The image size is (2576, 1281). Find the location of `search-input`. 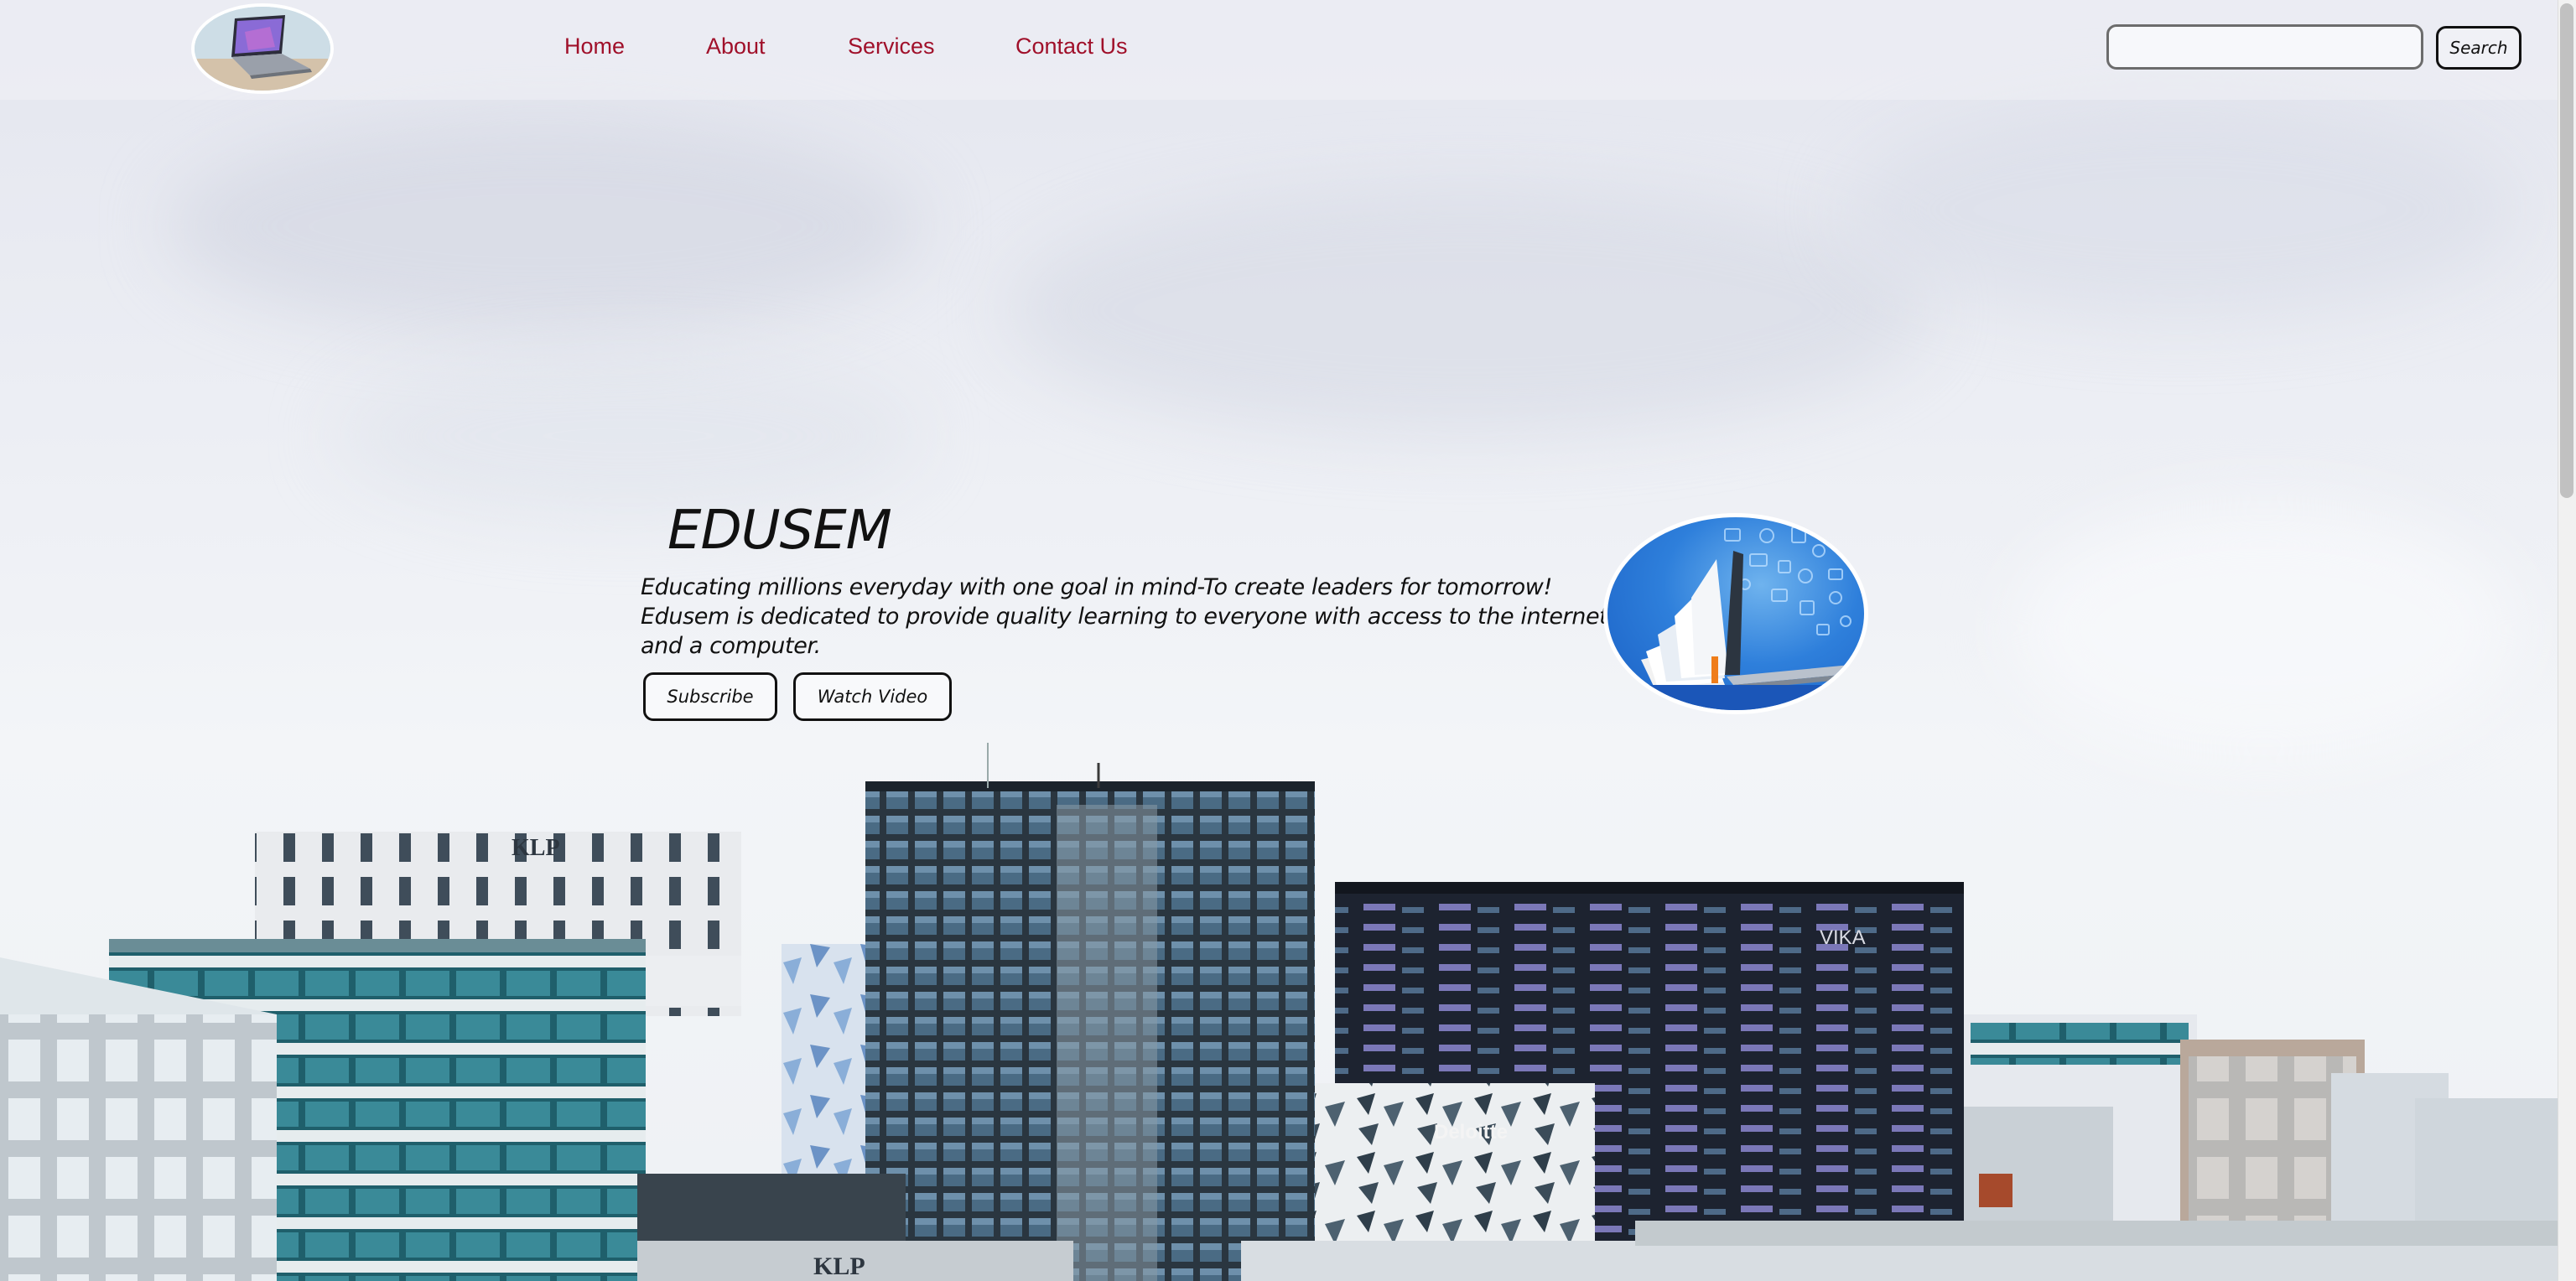

search-input is located at coordinates (2264, 47).